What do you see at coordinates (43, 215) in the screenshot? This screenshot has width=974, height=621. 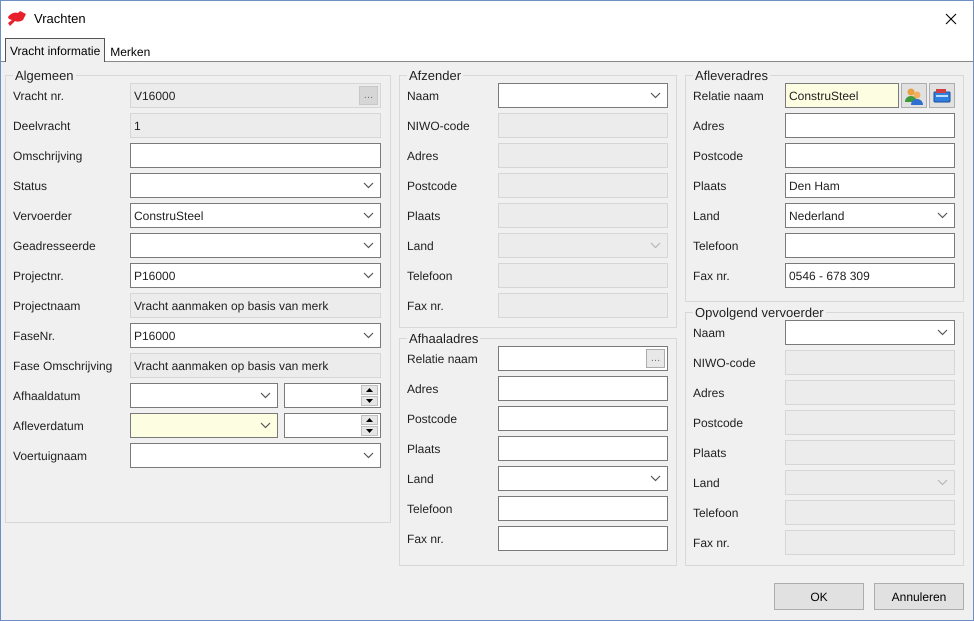 I see `field-label: Vervoerder` at bounding box center [43, 215].